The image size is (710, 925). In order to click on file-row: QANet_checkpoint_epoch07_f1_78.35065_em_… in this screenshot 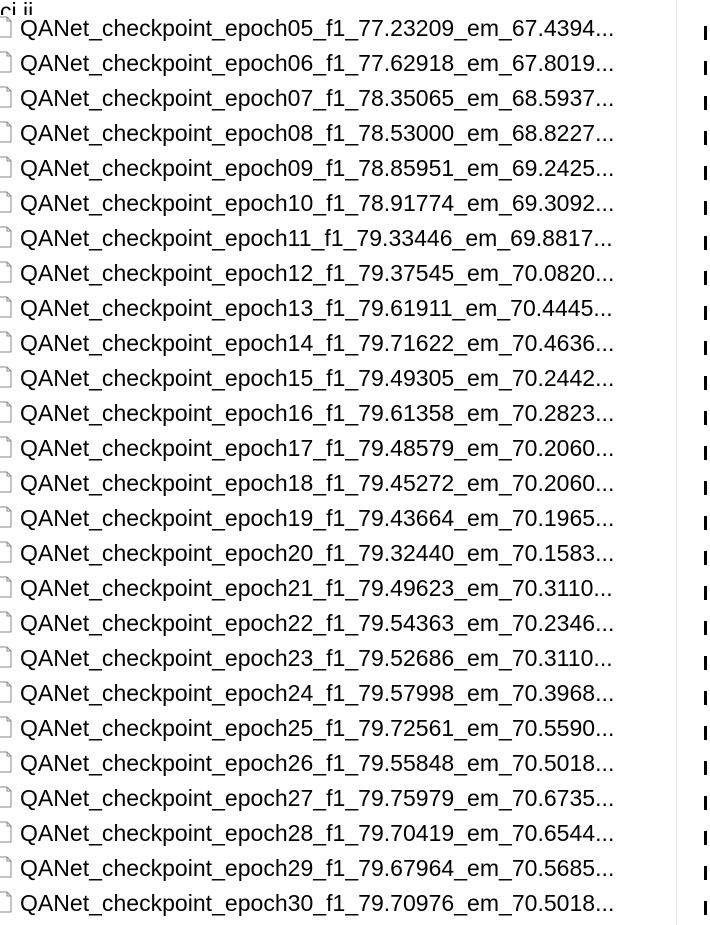, I will do `click(338, 97)`.